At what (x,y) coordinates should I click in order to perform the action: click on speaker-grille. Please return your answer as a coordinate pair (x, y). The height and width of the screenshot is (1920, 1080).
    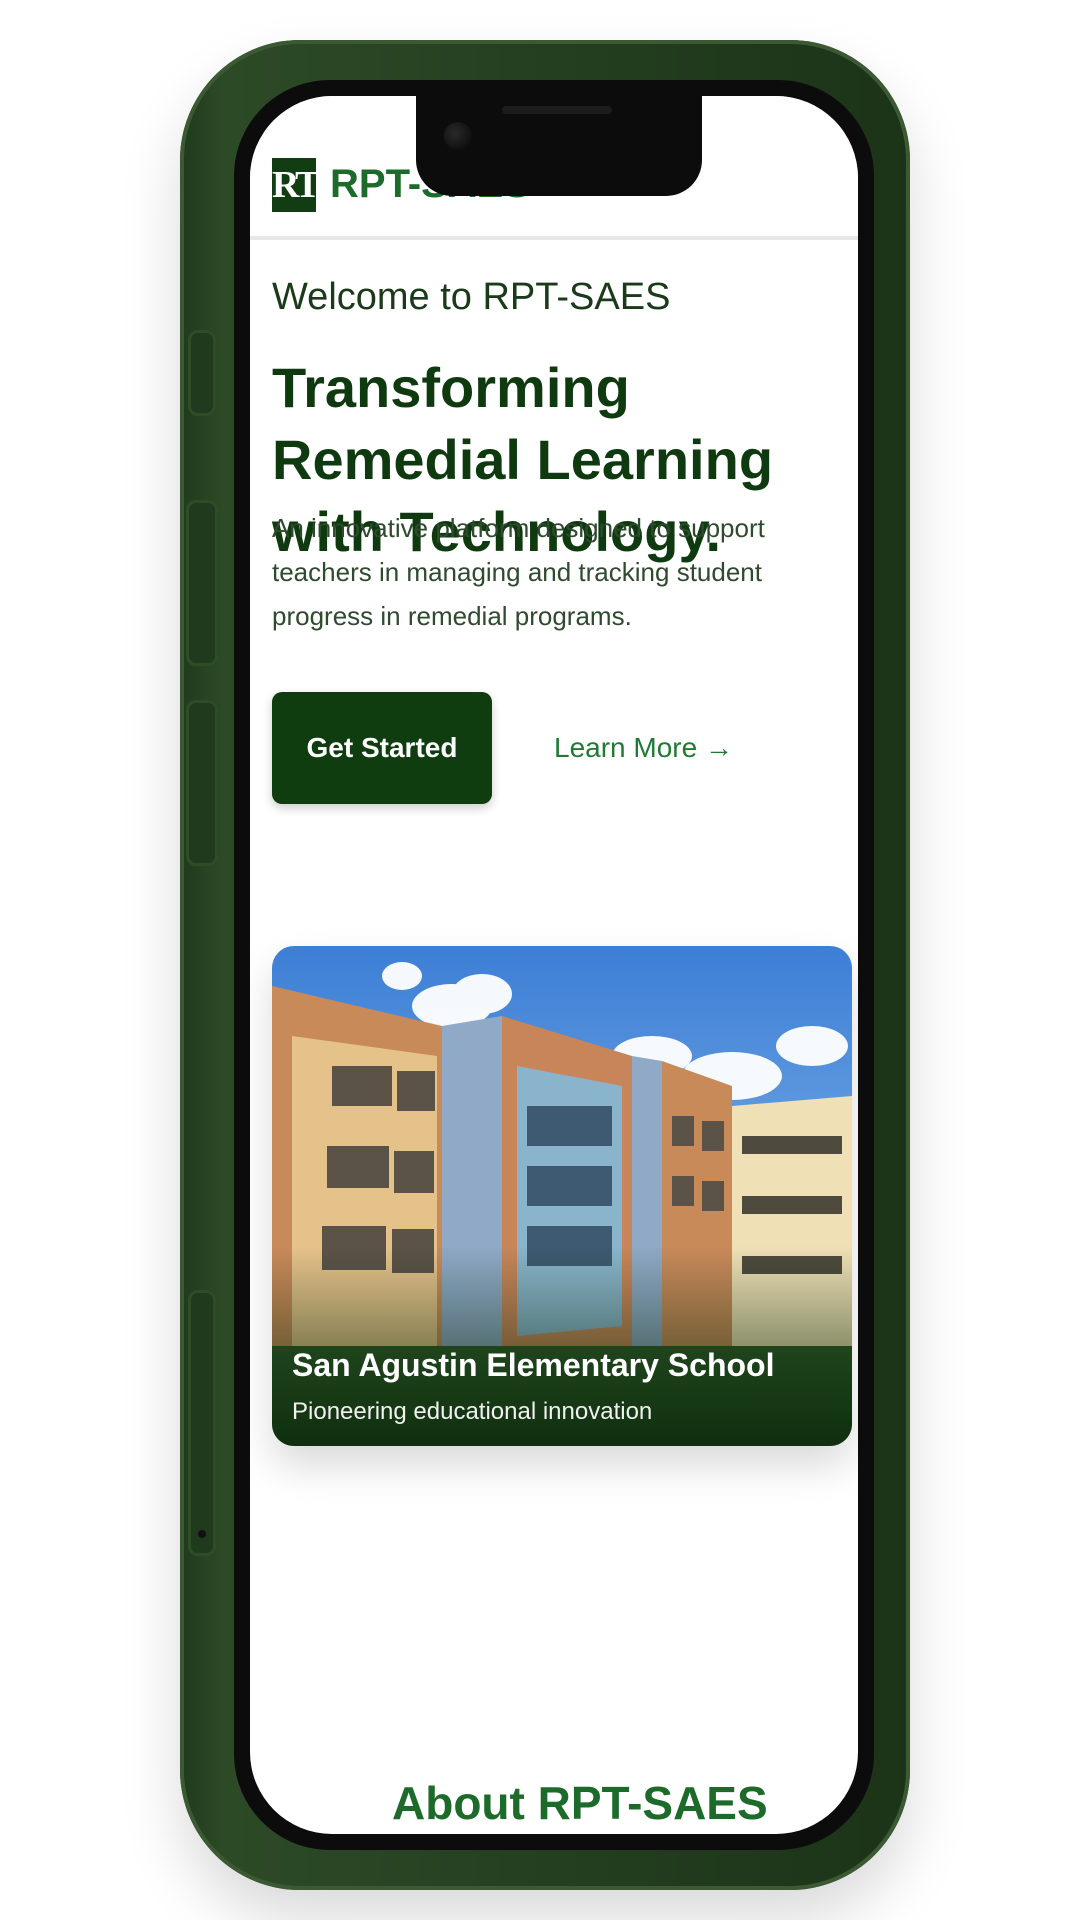
    Looking at the image, I should click on (557, 110).